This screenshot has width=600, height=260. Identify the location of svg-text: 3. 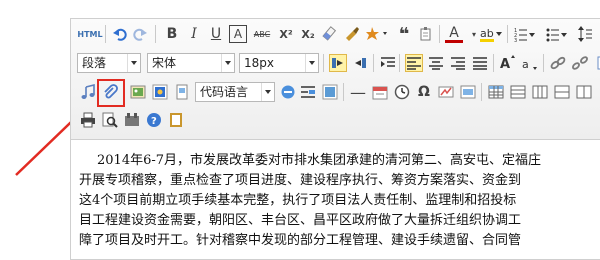
(515, 40).